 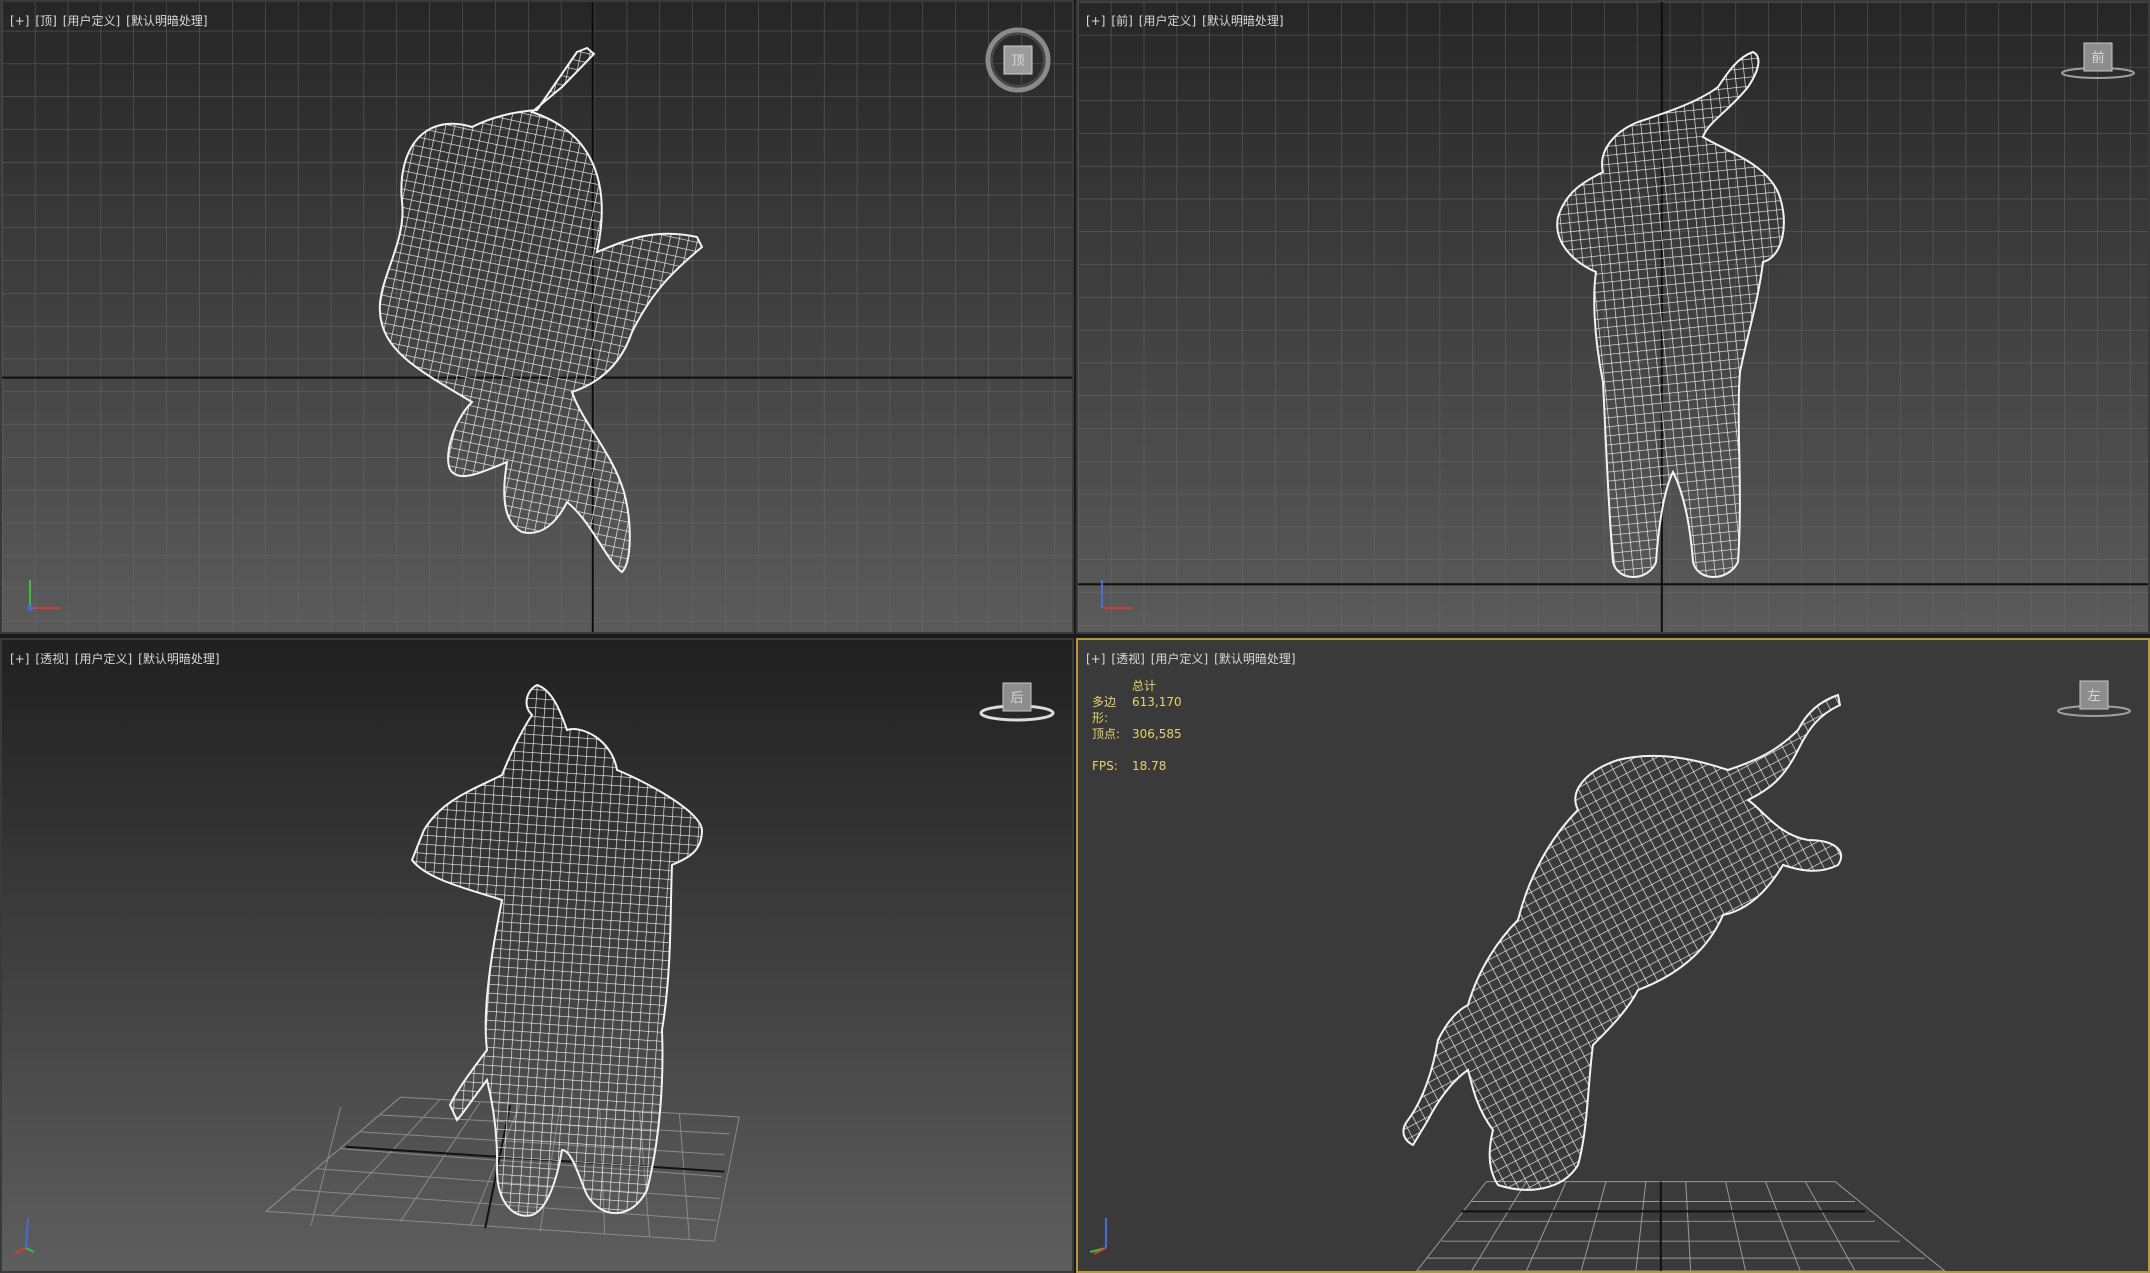 I want to click on elephant-wireframe-orthographic, so click(x=1622, y=942).